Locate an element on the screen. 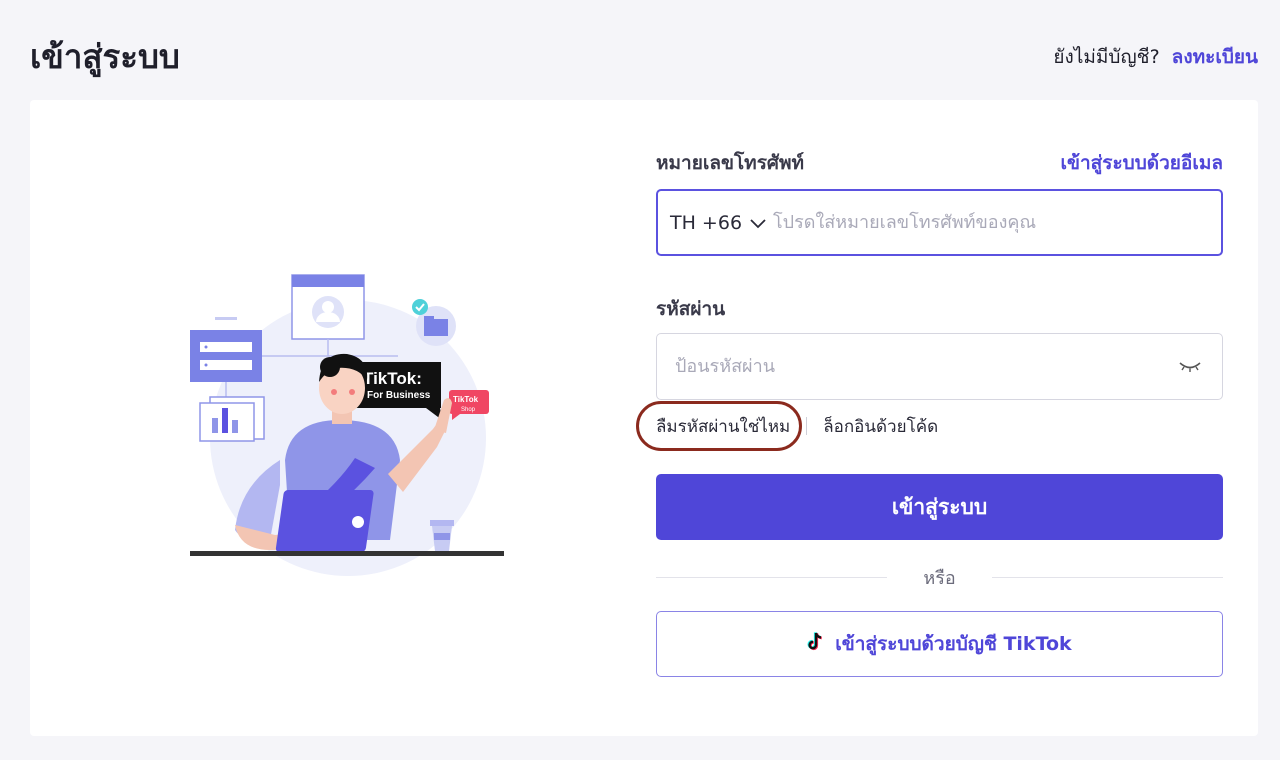 The image size is (1280, 760). code-login-link: ล็อกอินด้วยโค้ด is located at coordinates (880, 426).